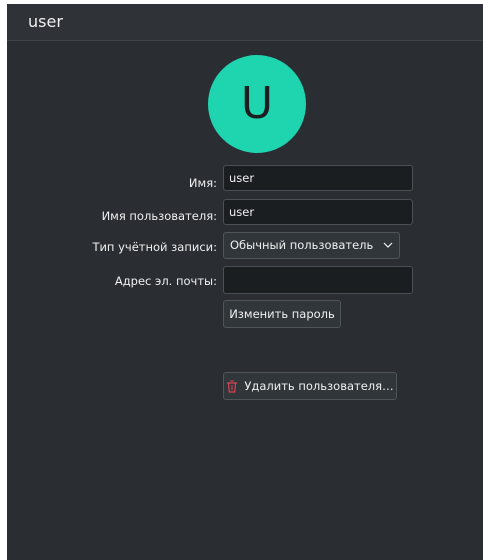 The width and height of the screenshot is (483, 560). What do you see at coordinates (245, 22) in the screenshot?
I see `header-bar: user` at bounding box center [245, 22].